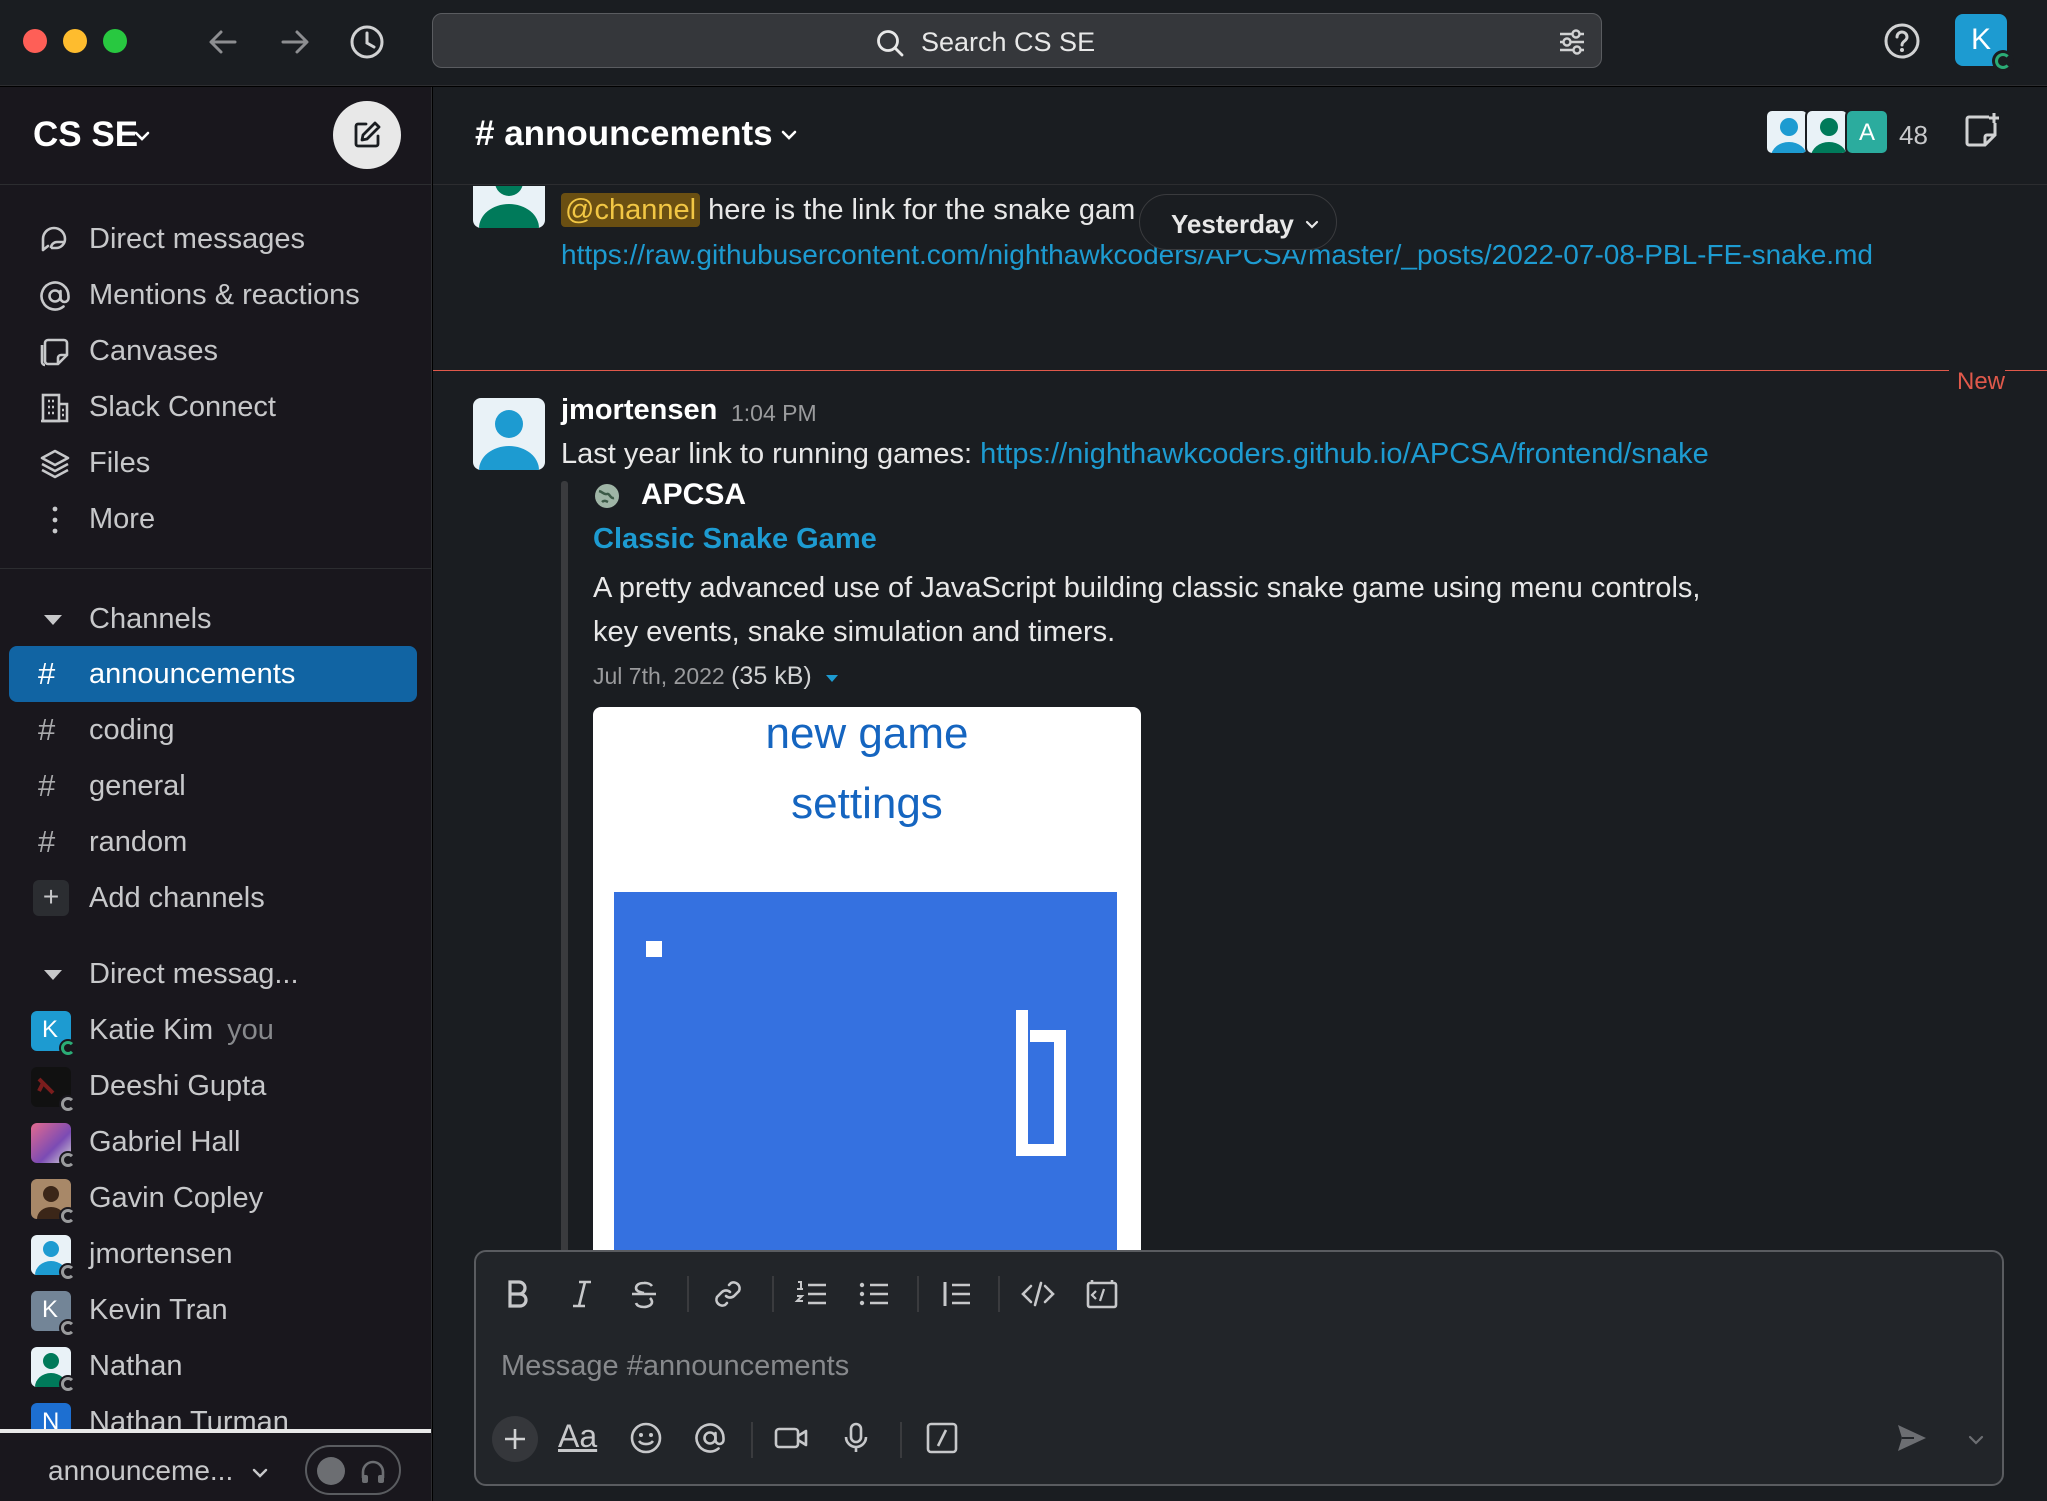 This screenshot has width=2047, height=1501. What do you see at coordinates (564, 908) in the screenshot?
I see `unfurl-bar` at bounding box center [564, 908].